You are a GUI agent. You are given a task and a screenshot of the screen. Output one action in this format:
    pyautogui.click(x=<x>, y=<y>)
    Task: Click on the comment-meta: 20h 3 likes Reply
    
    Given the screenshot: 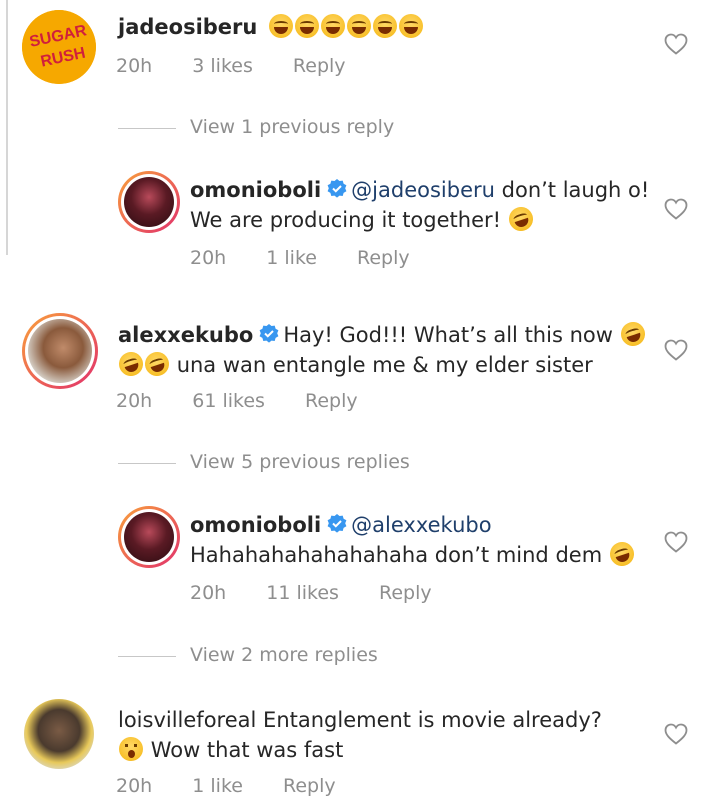 What is the action you would take?
    pyautogui.click(x=248, y=66)
    